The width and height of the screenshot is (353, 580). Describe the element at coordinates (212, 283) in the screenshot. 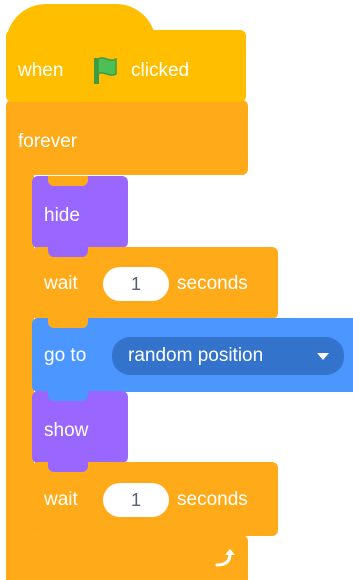

I see `seconds-label-1: seconds` at that location.